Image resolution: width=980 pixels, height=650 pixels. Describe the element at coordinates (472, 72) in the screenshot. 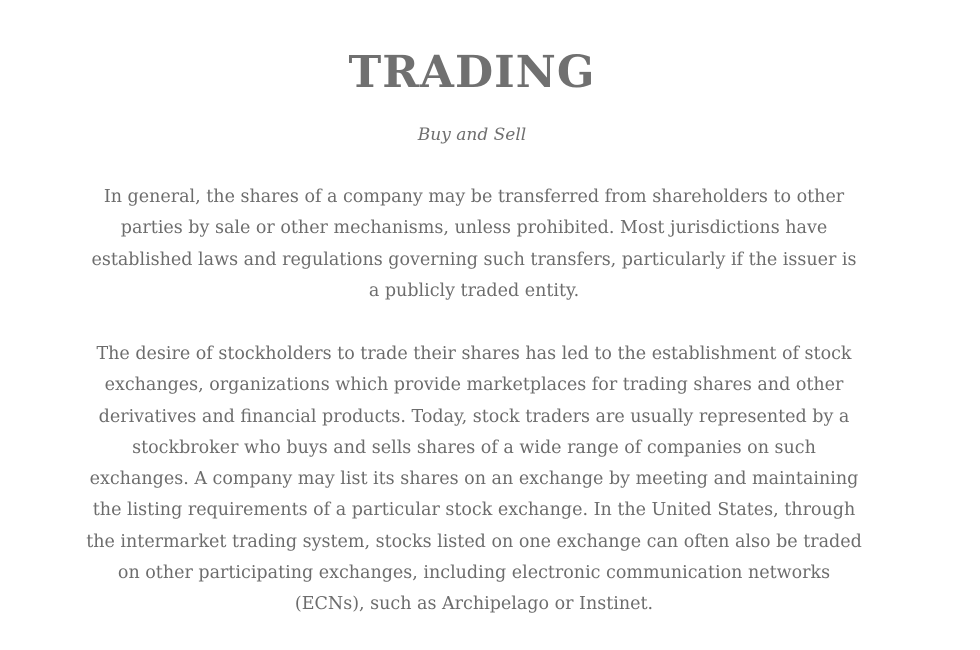

I see `section-title: TRADING` at that location.